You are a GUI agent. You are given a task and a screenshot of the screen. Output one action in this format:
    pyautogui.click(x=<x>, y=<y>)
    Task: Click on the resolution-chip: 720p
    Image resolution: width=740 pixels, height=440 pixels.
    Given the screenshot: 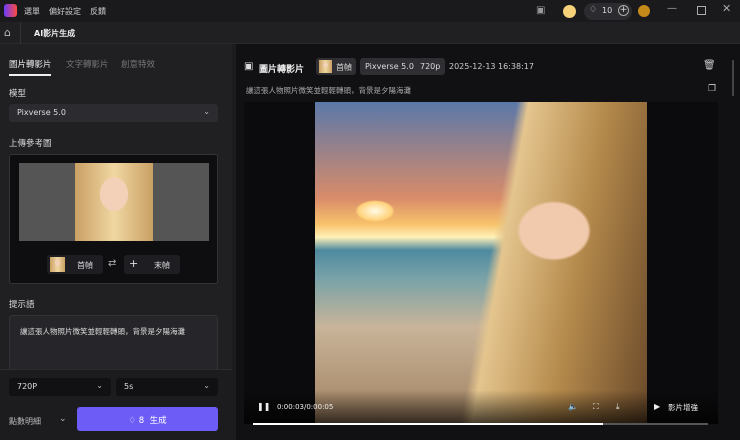 What is the action you would take?
    pyautogui.click(x=430, y=66)
    